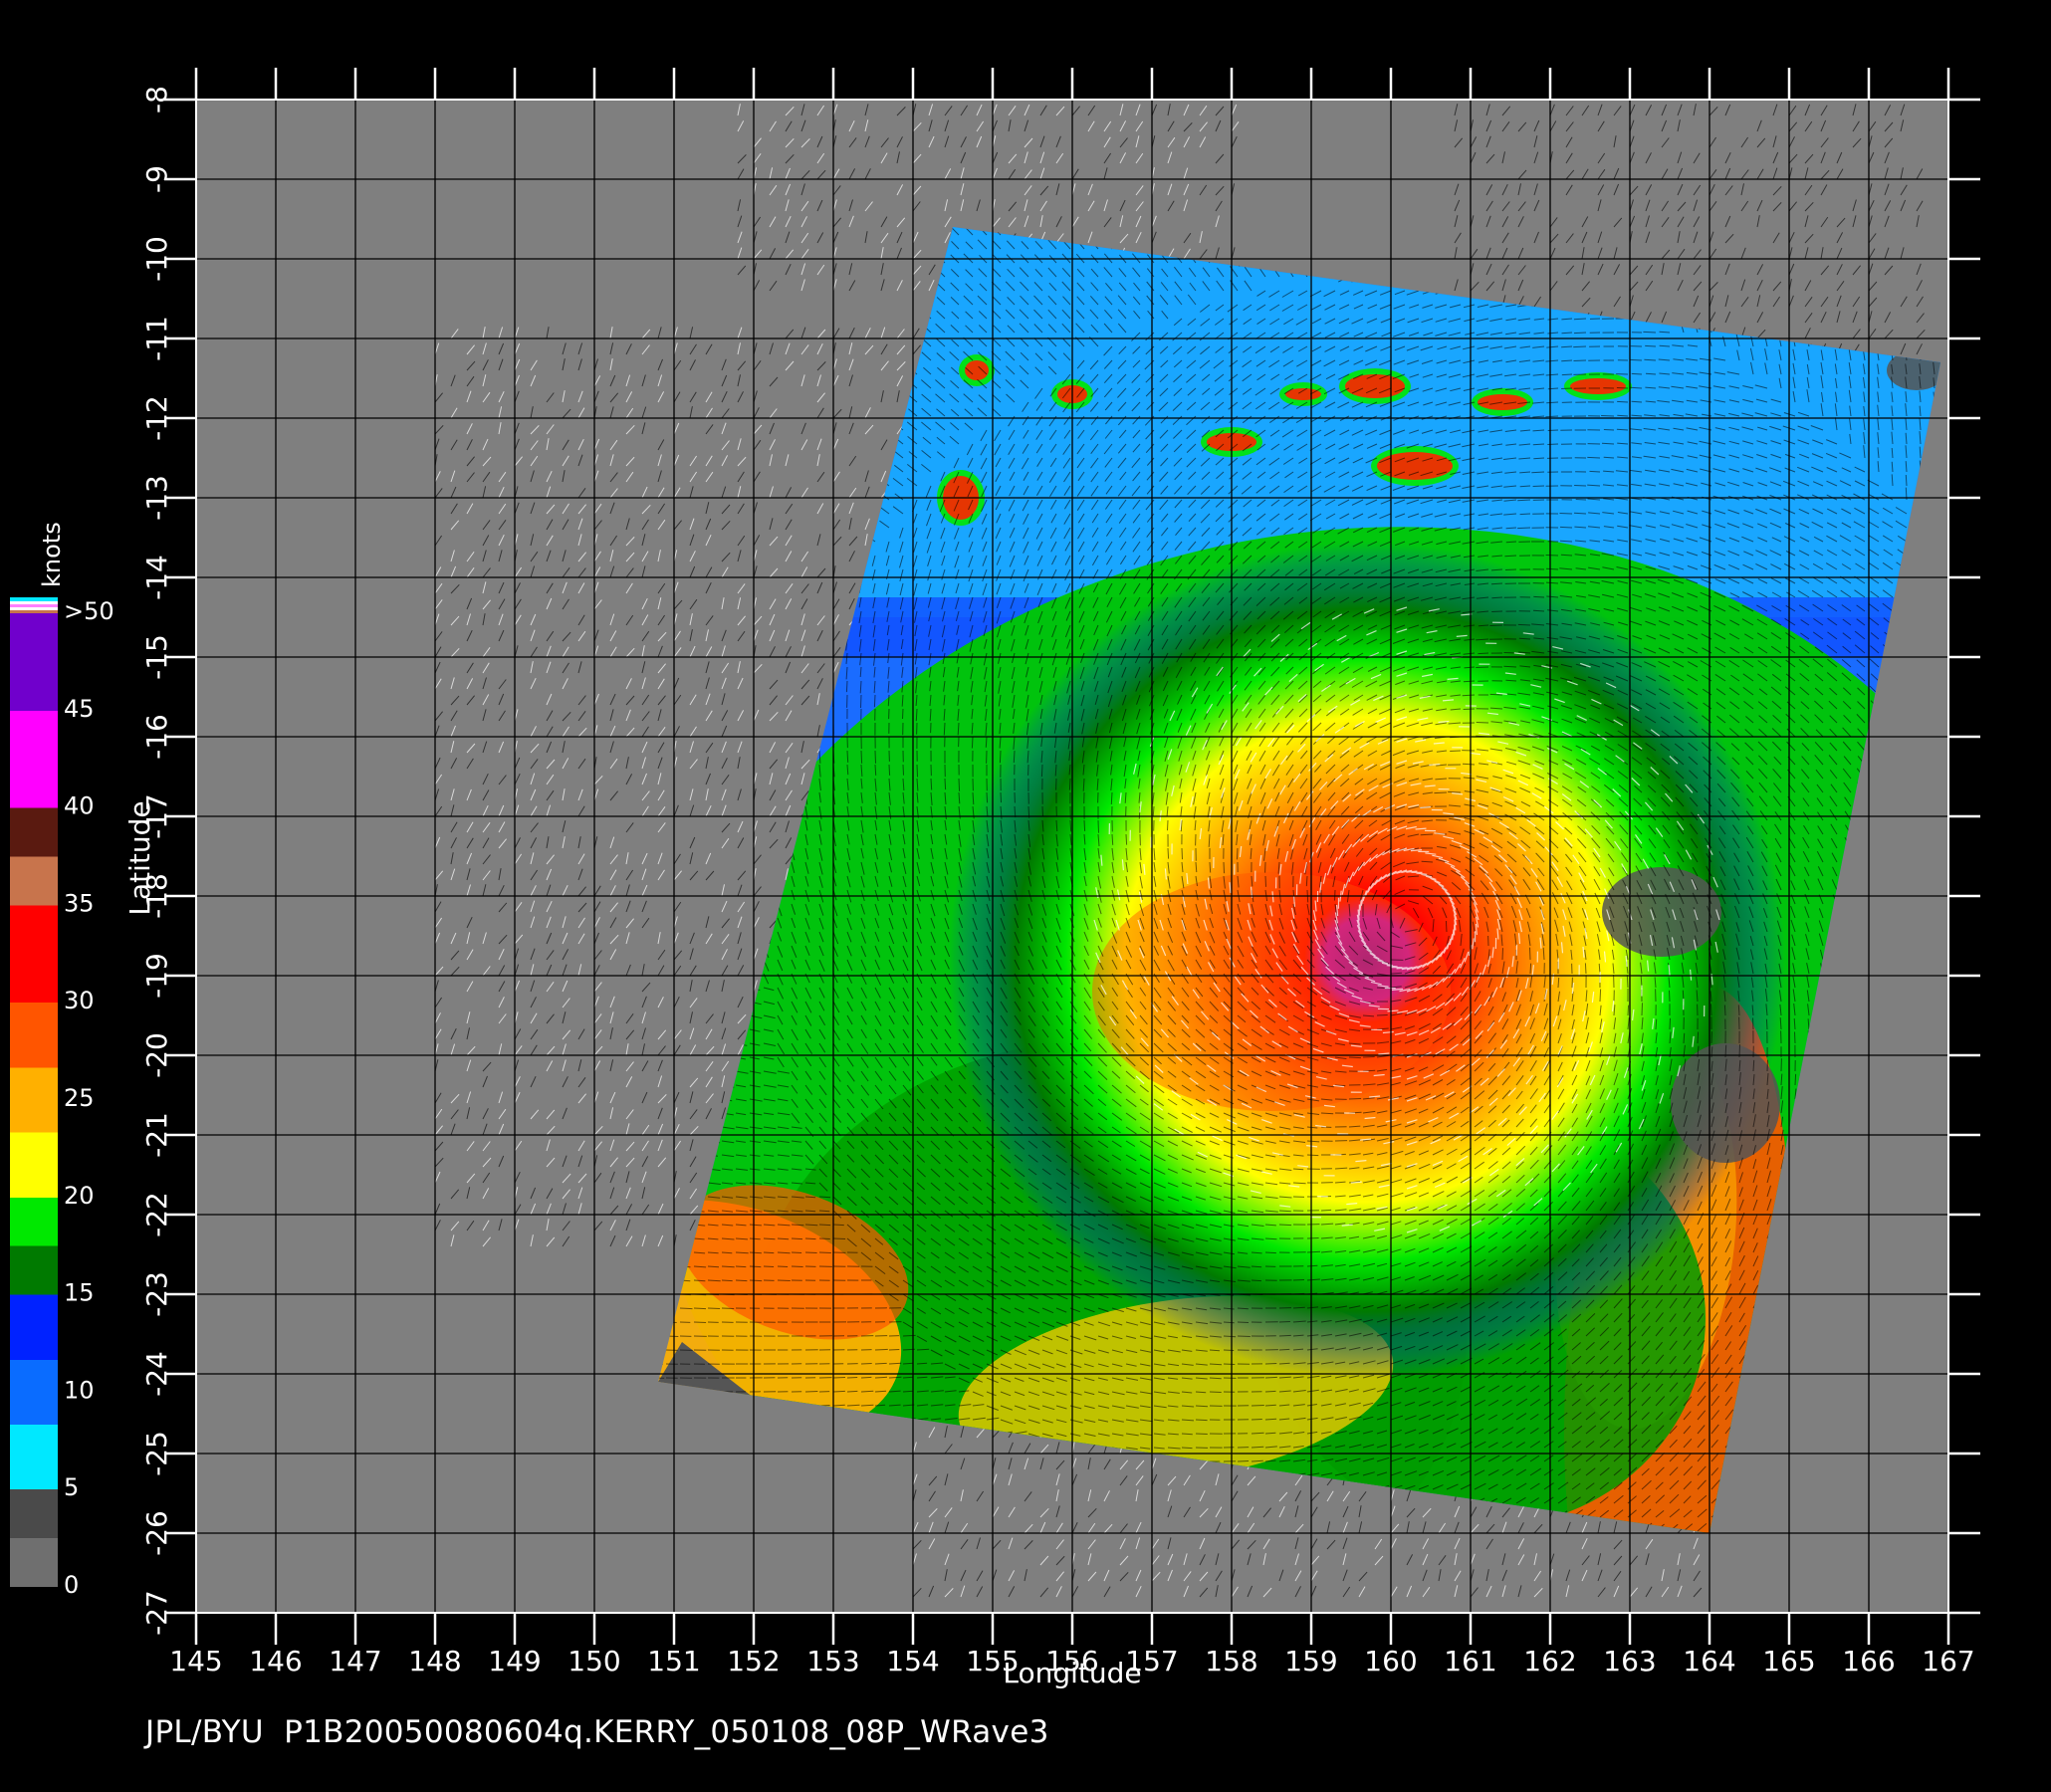 The width and height of the screenshot is (2051, 1792). What do you see at coordinates (434, 1661) in the screenshot?
I see `lon-tick-label: 148` at bounding box center [434, 1661].